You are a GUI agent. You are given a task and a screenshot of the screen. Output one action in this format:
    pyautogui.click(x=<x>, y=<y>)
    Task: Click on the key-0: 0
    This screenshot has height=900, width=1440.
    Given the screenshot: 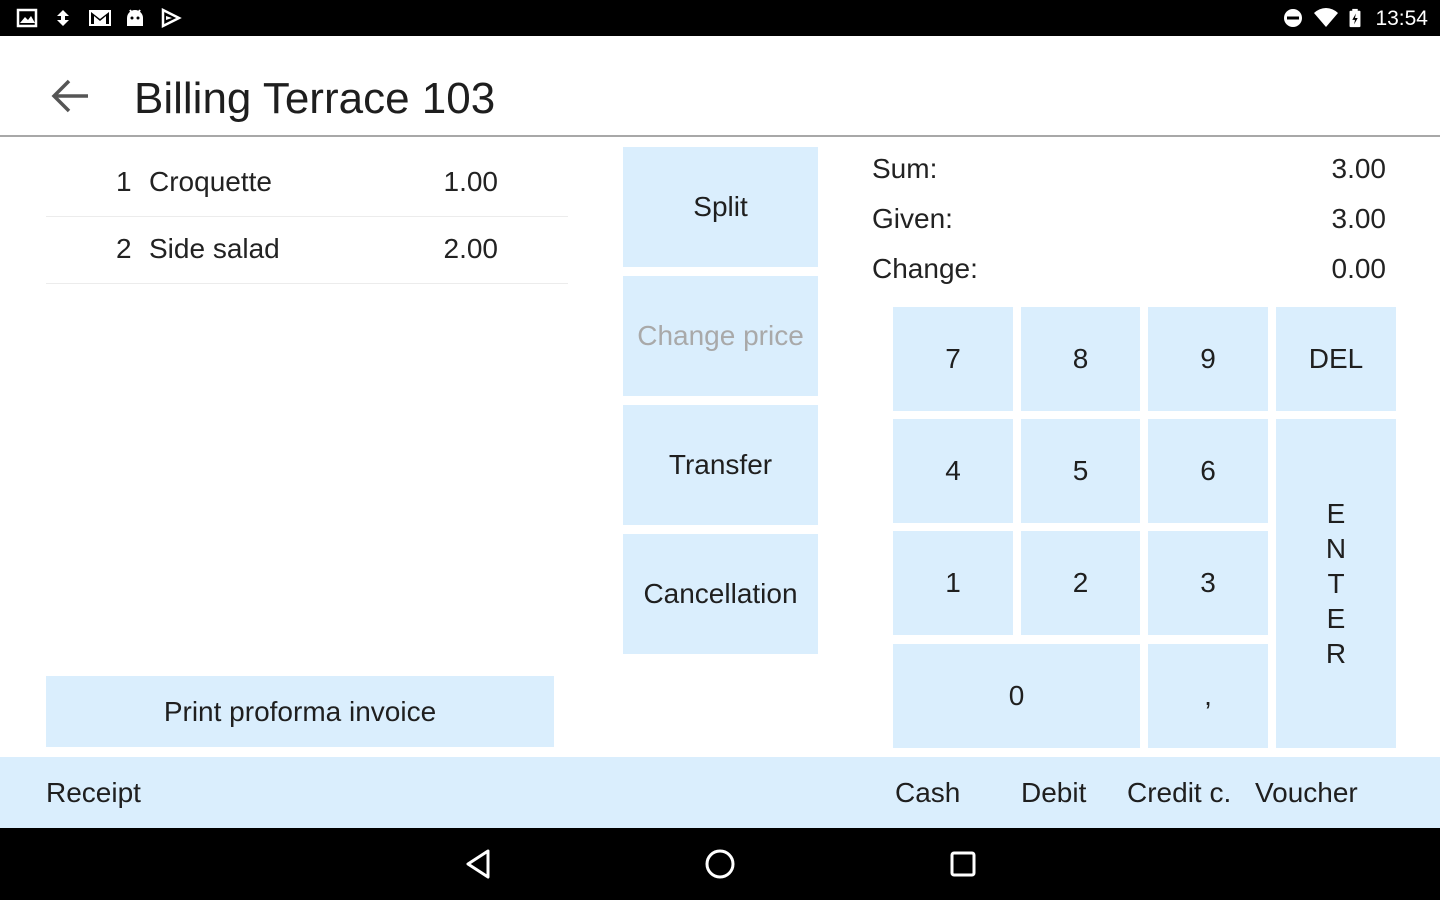 What is the action you would take?
    pyautogui.click(x=1016, y=696)
    